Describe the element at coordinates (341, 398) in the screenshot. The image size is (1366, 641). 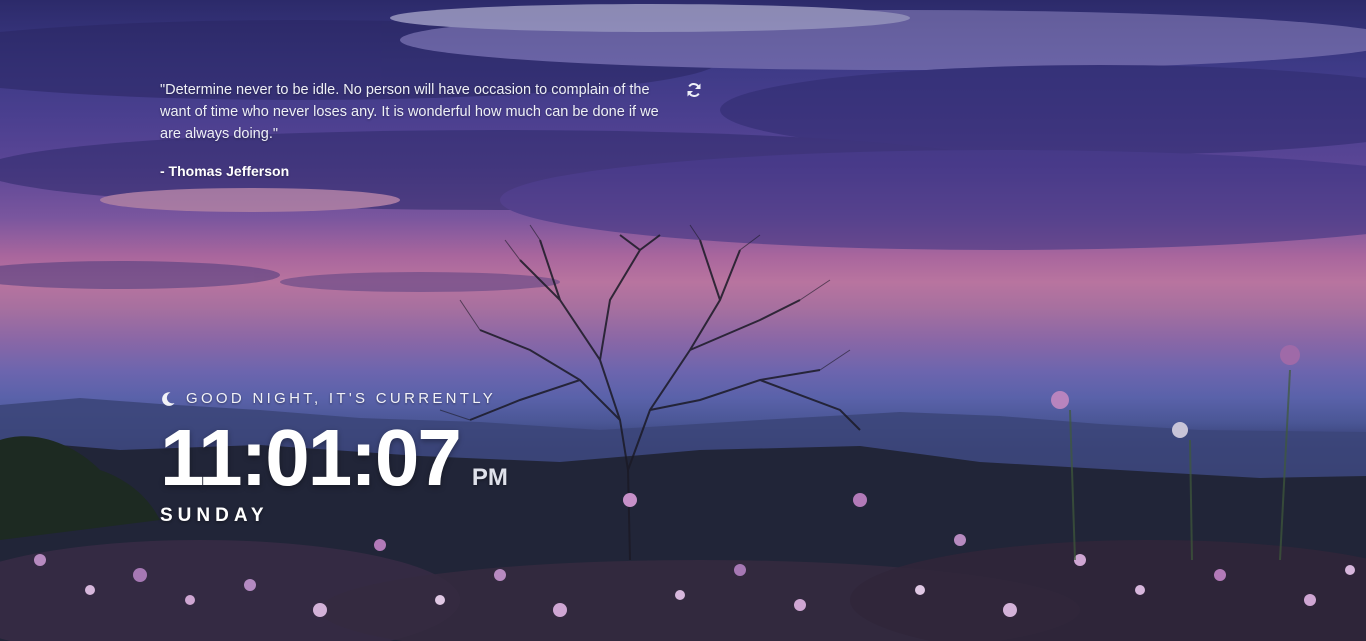
I see `greeting-text: GOOD NIGHT, IT'S CURRENTLY` at that location.